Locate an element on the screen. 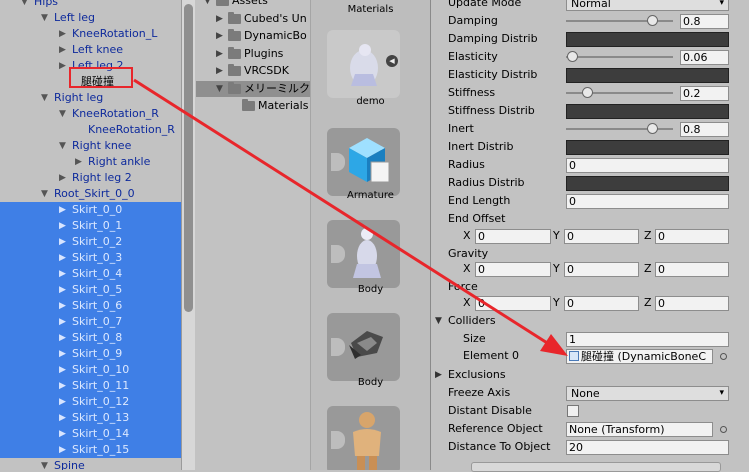 The height and width of the screenshot is (472, 749). hierarchy-item: ▶ Skirt_0_3 is located at coordinates (90, 258).